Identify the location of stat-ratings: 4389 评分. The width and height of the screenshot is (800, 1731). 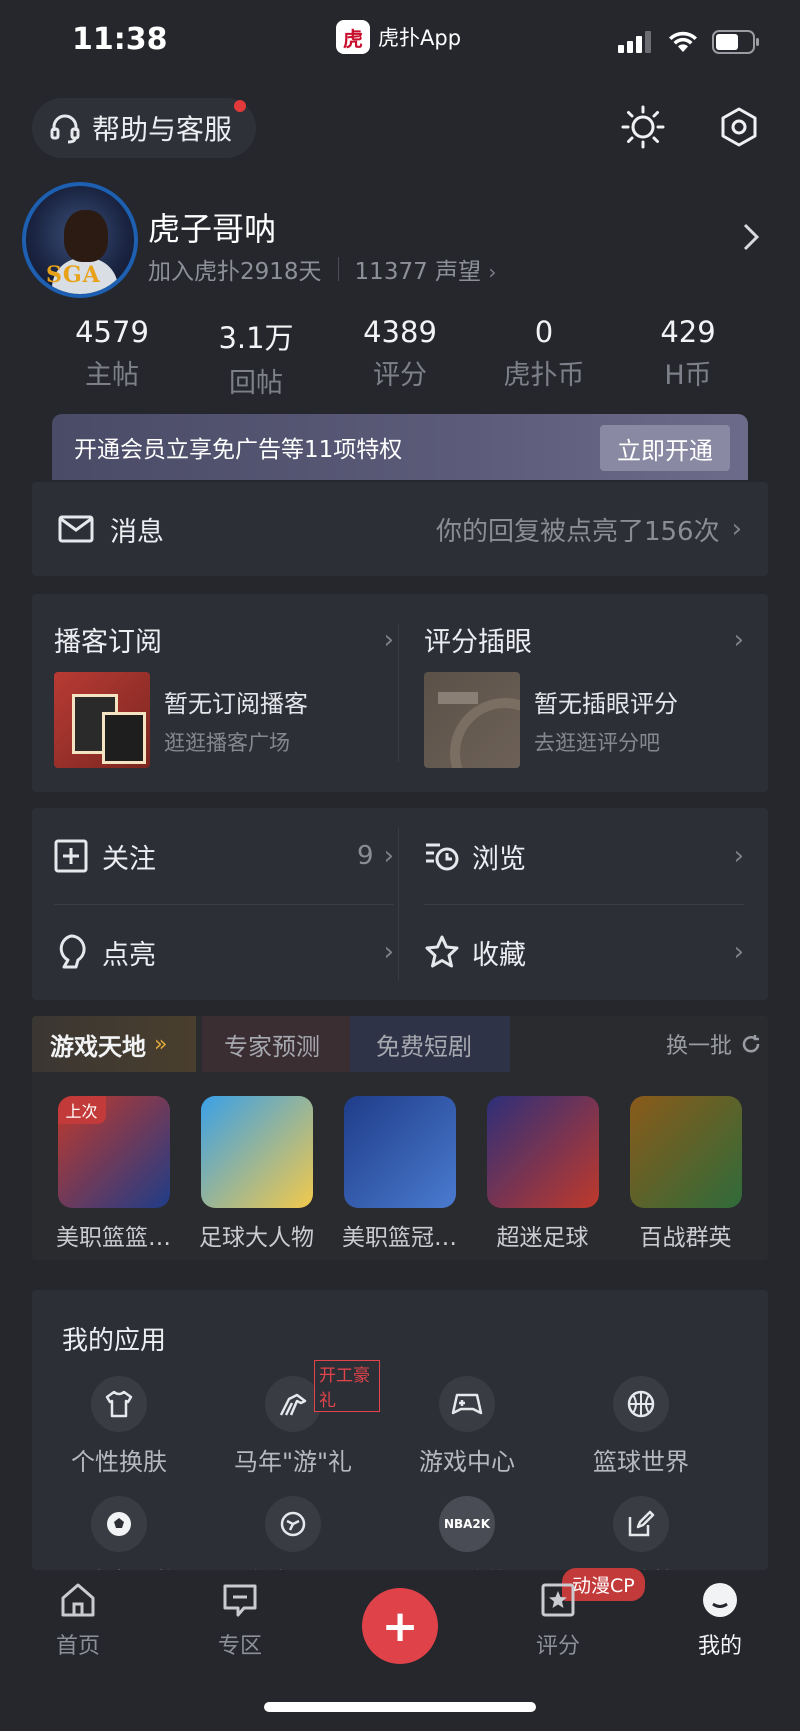
(400, 357).